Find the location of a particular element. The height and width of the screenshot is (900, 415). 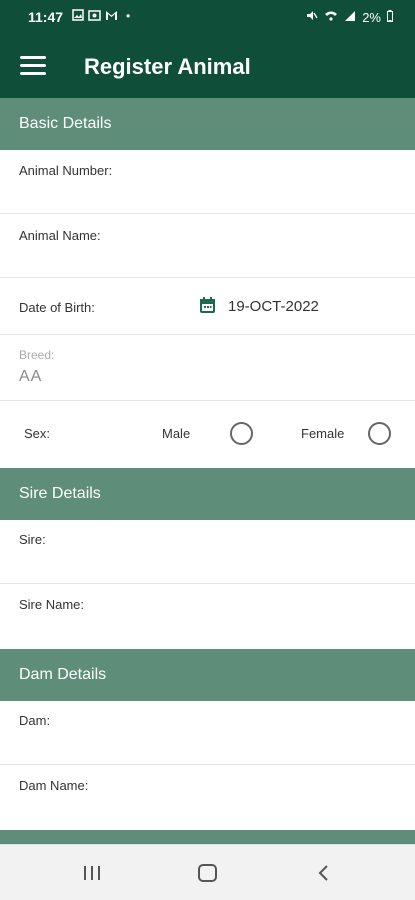

date-of-birth-value: 19-OCT-2022 is located at coordinates (273, 306).